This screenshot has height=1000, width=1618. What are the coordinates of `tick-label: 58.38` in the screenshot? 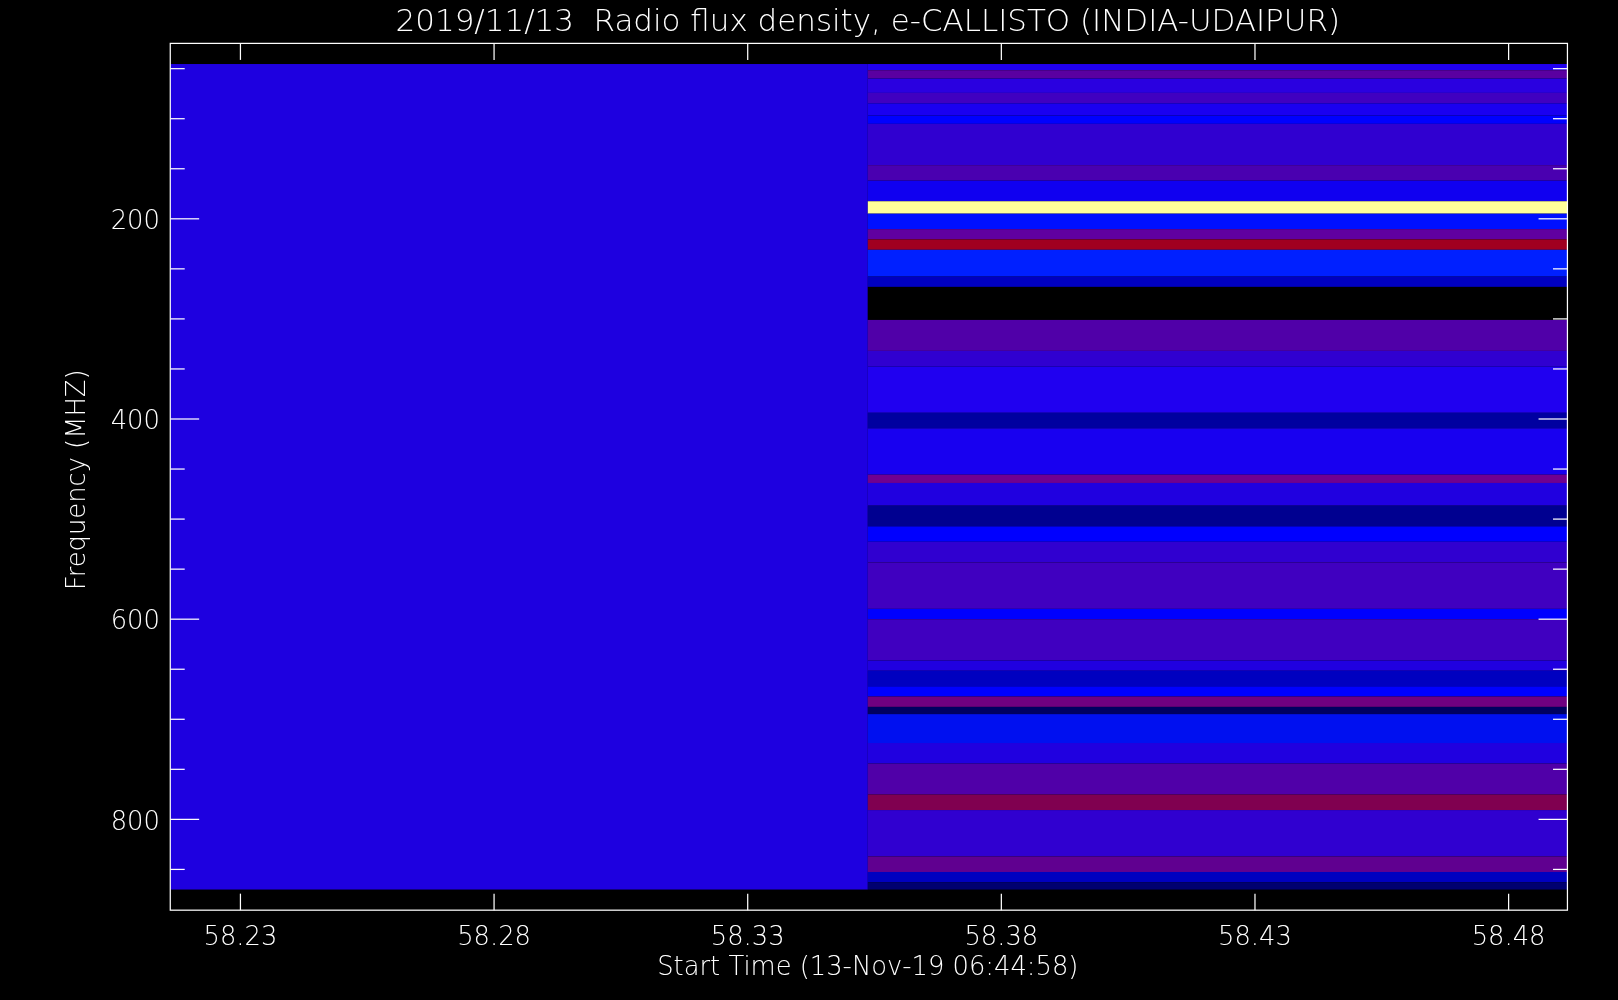 It's located at (1001, 936).